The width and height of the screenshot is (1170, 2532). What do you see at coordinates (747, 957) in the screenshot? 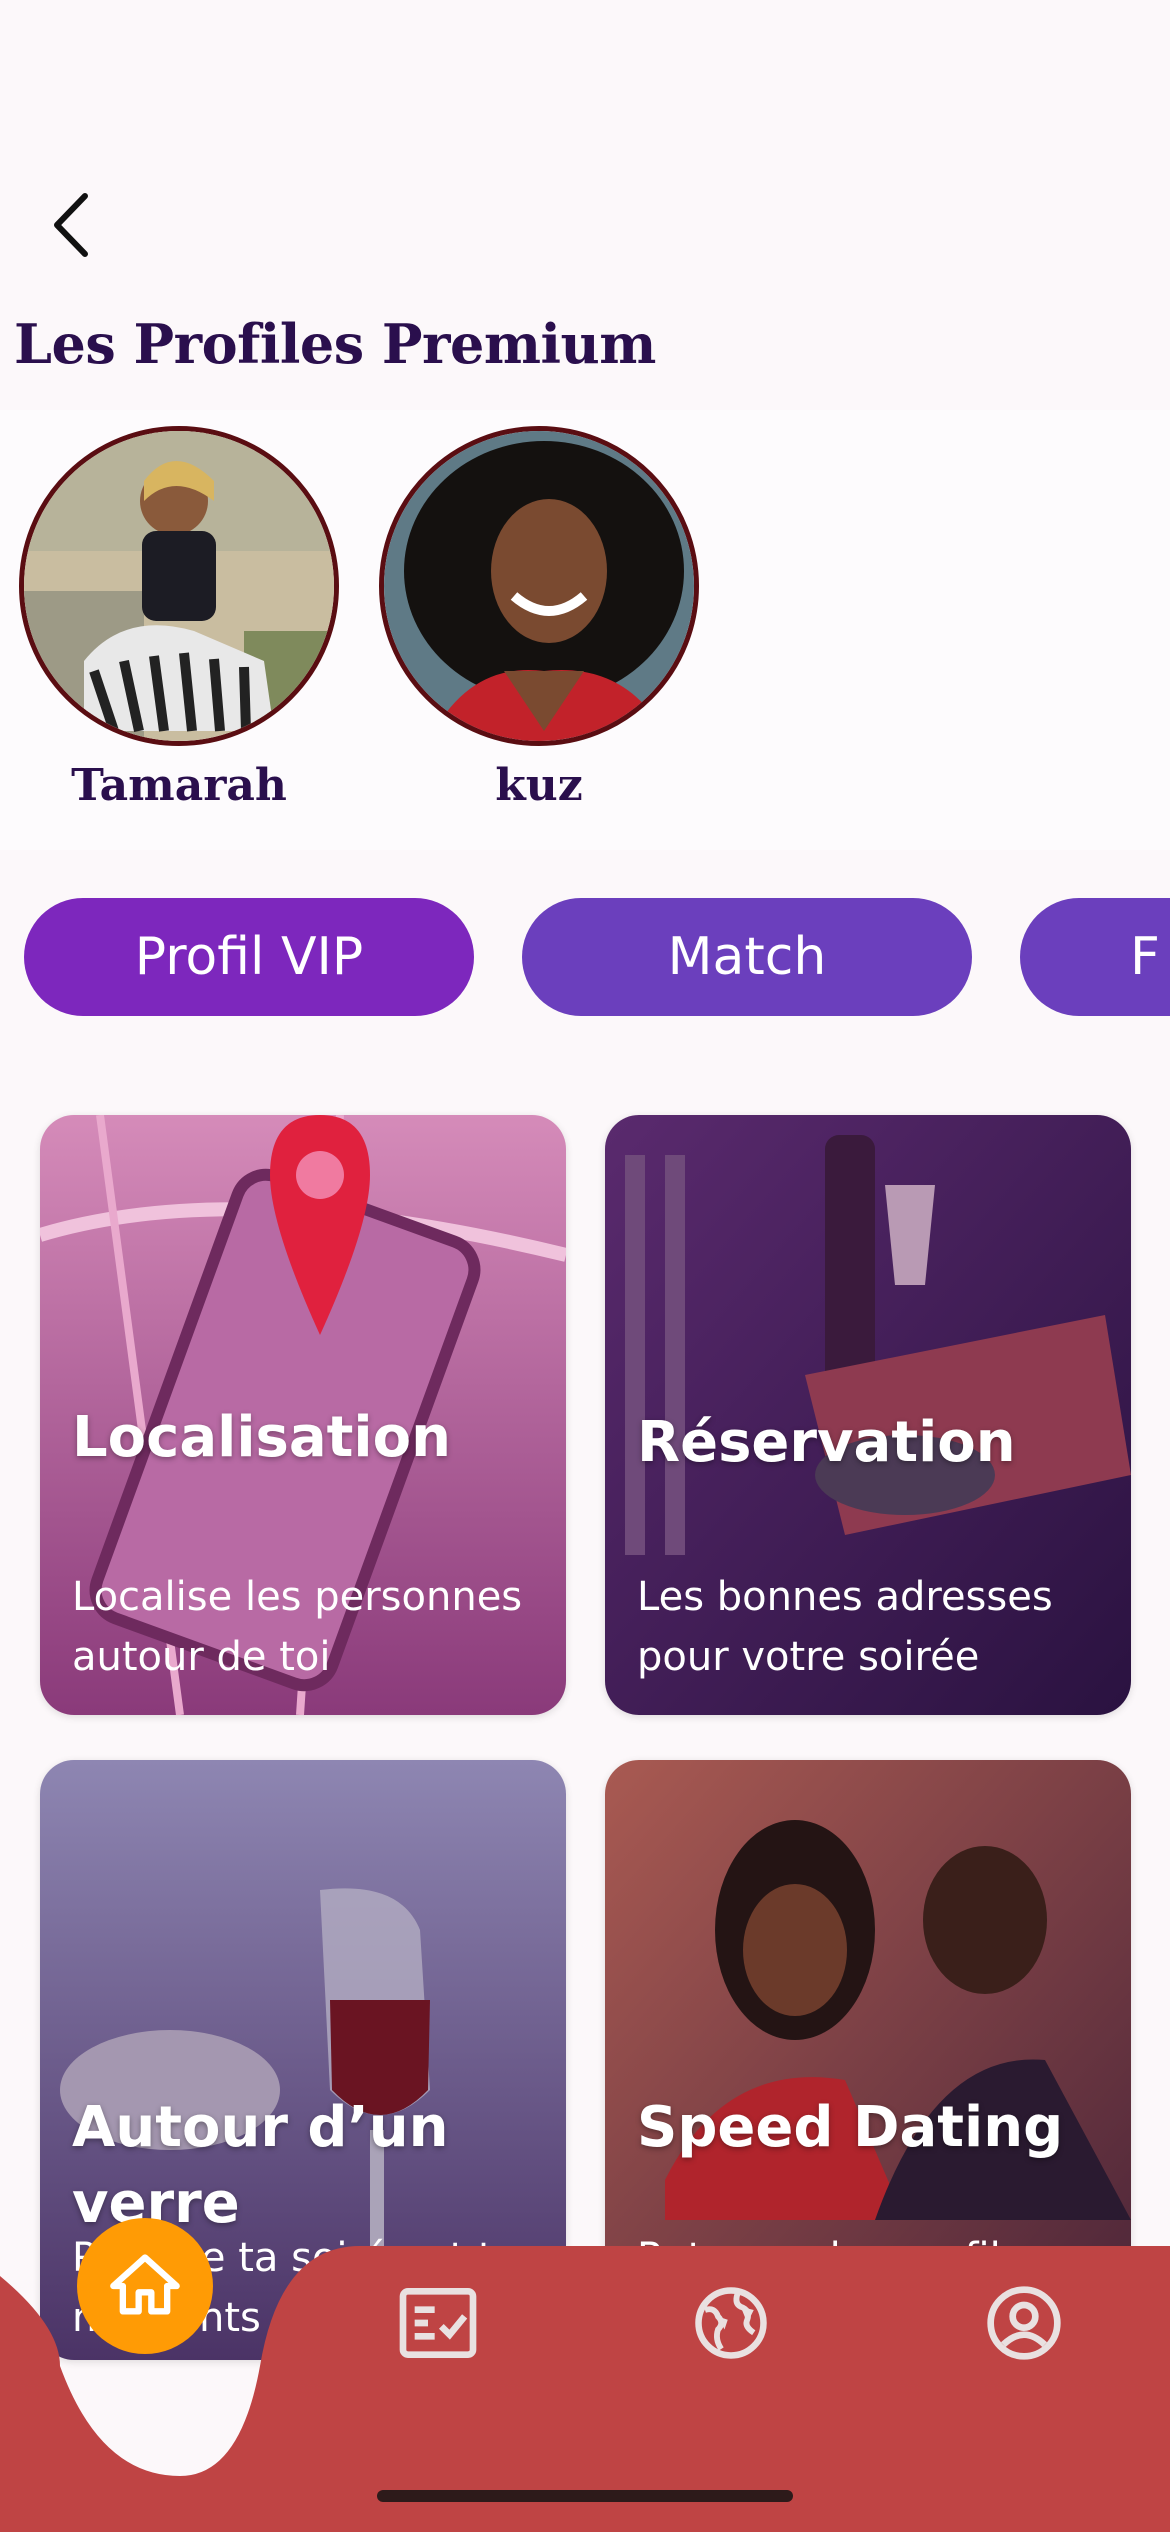
I see `chip-match: Match` at bounding box center [747, 957].